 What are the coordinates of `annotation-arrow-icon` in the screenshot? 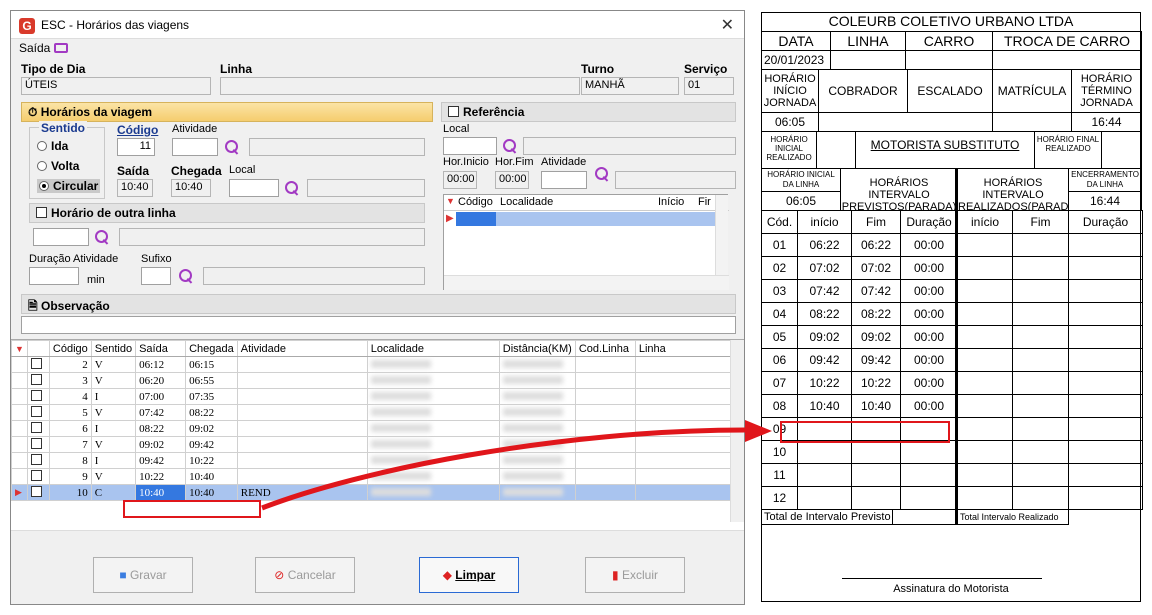 It's located at (516, 465).